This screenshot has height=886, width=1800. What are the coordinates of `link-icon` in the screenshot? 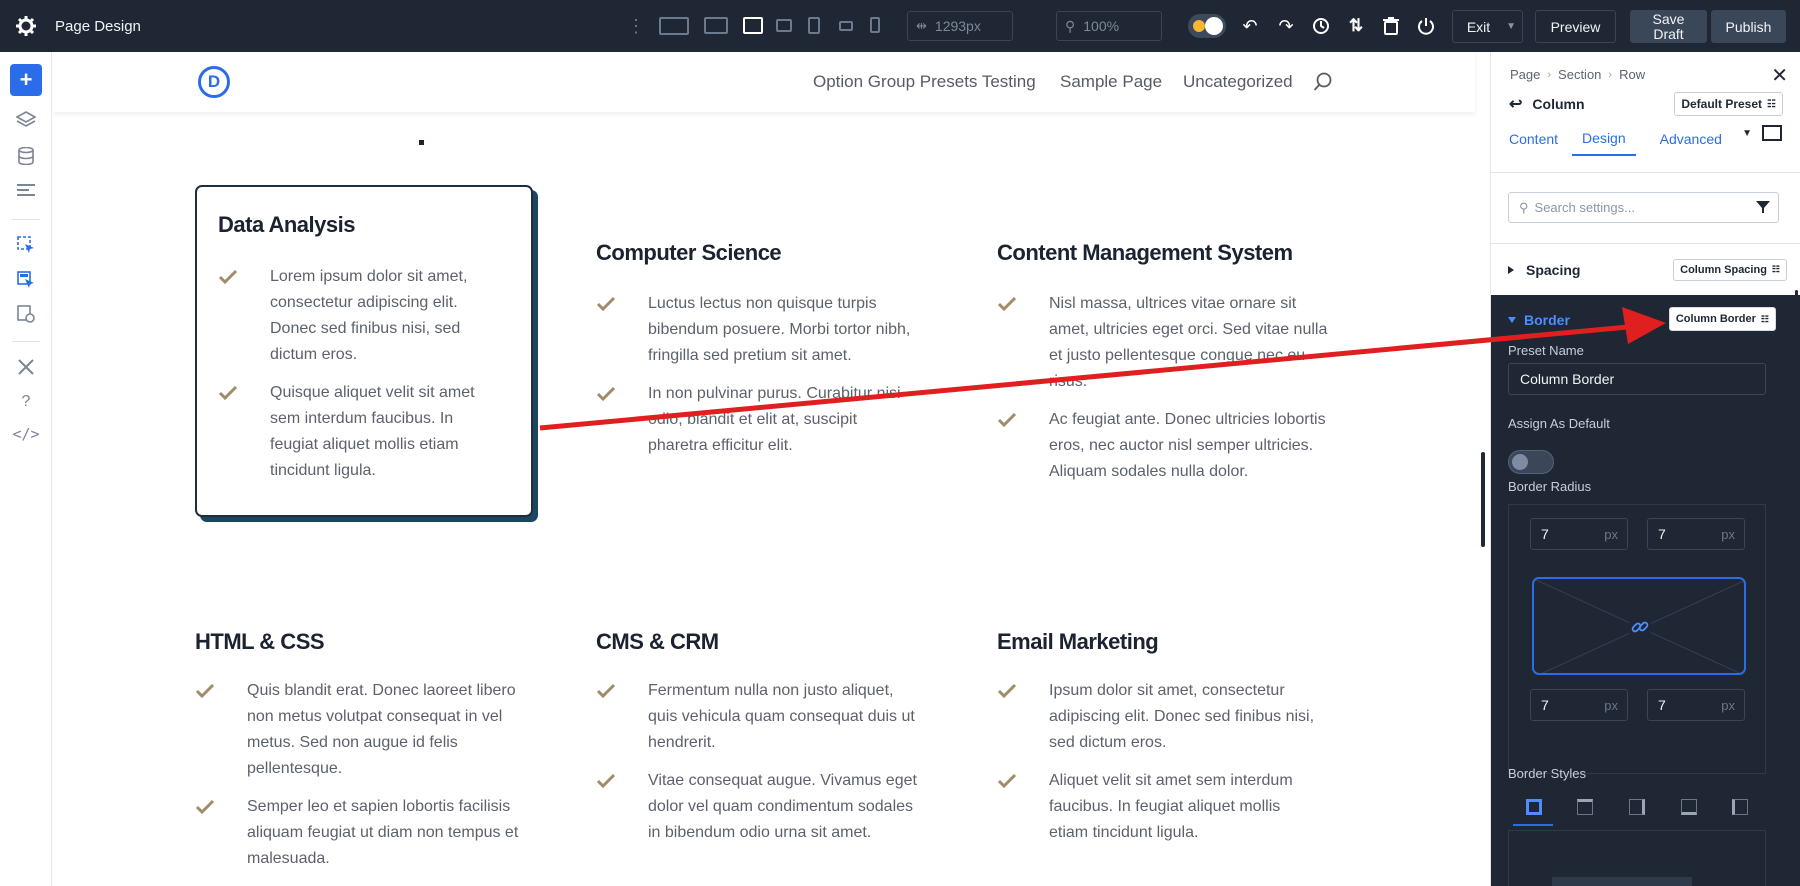 It's located at (1640, 627).